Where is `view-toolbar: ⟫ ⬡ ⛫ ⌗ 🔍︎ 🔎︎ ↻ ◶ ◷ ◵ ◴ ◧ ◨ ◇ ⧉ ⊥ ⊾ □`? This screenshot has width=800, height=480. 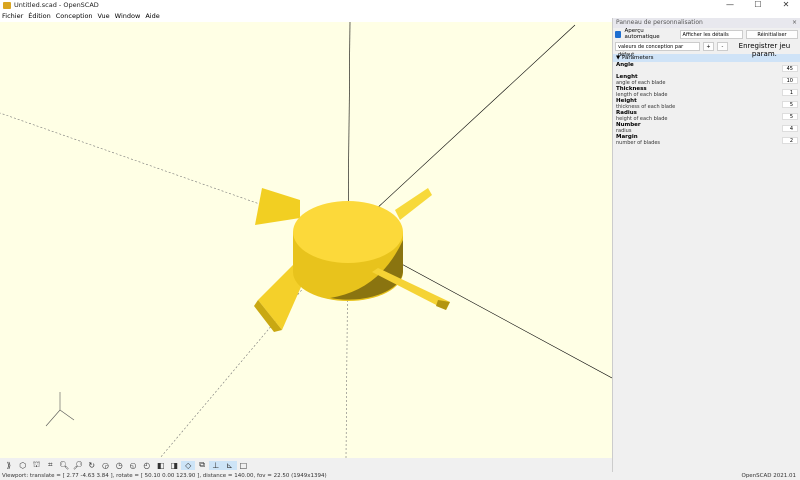 view-toolbar: ⟫ ⬡ ⛫ ⌗ 🔍︎ 🔎︎ ↻ ◶ ◷ ◵ ◴ ◧ ◨ ◇ ⧉ ⊥ ⊾ □ is located at coordinates (306, 465).